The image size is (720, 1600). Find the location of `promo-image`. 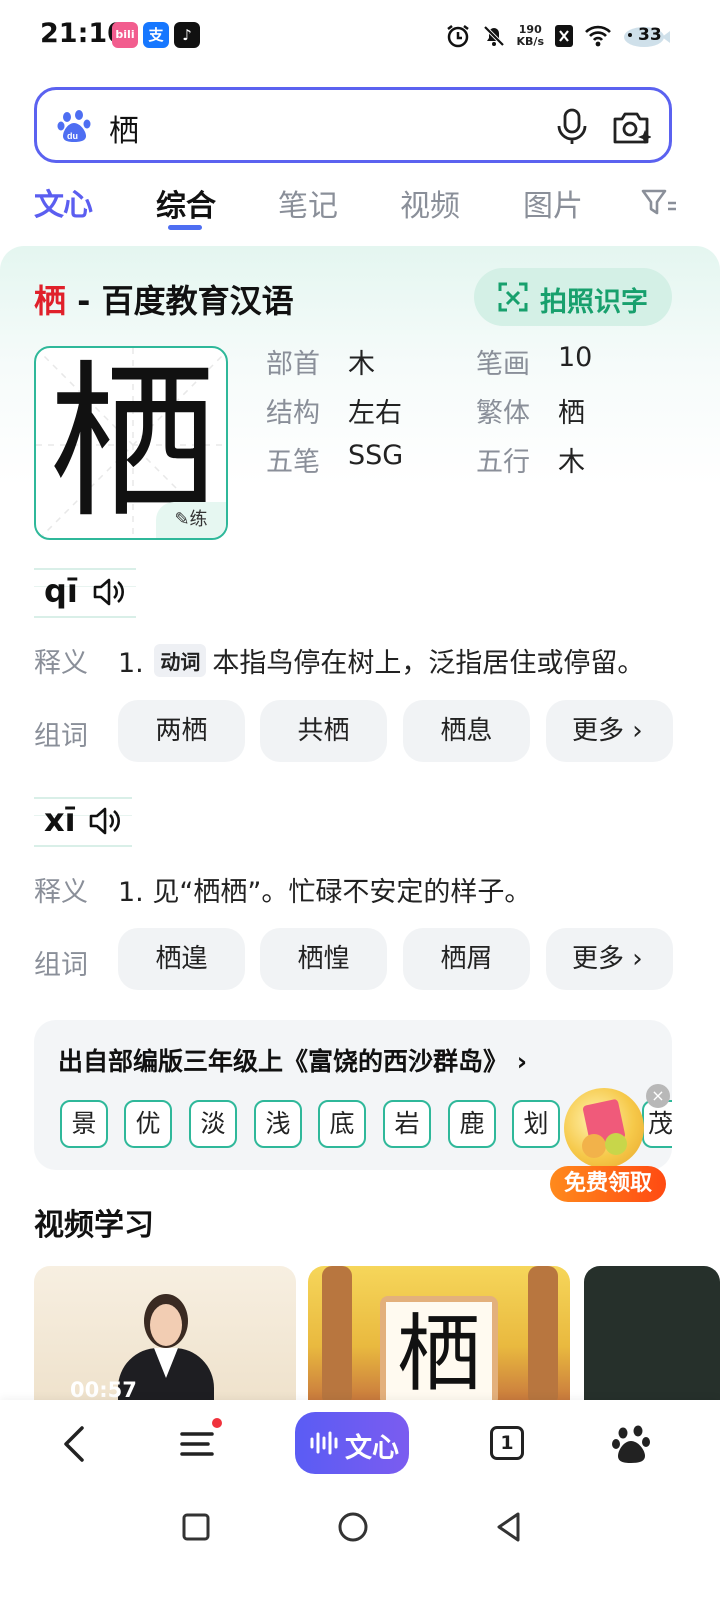

promo-image is located at coordinates (604, 1128).